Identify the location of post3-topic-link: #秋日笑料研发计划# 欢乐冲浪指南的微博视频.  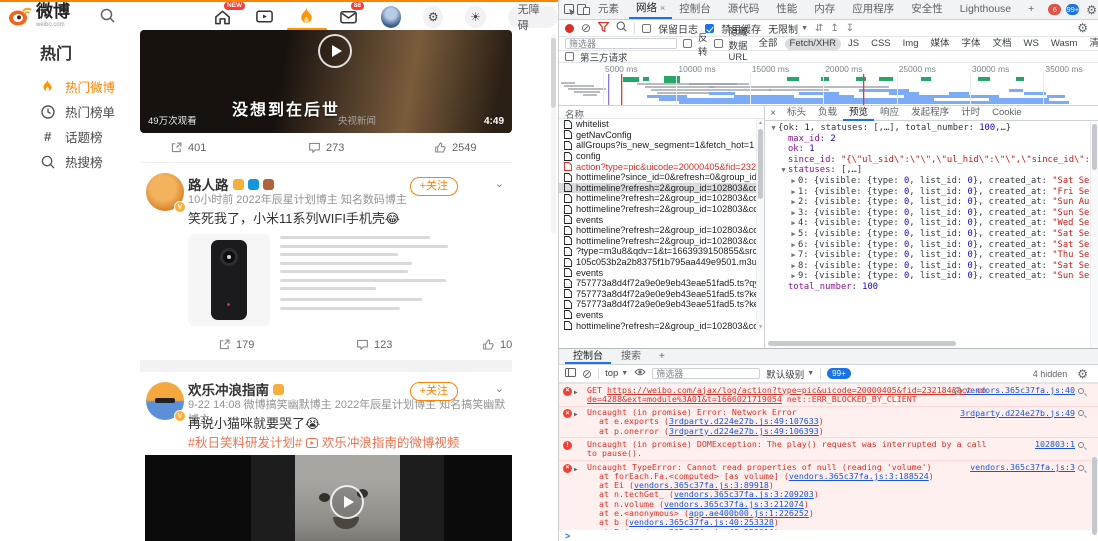
(350, 443).